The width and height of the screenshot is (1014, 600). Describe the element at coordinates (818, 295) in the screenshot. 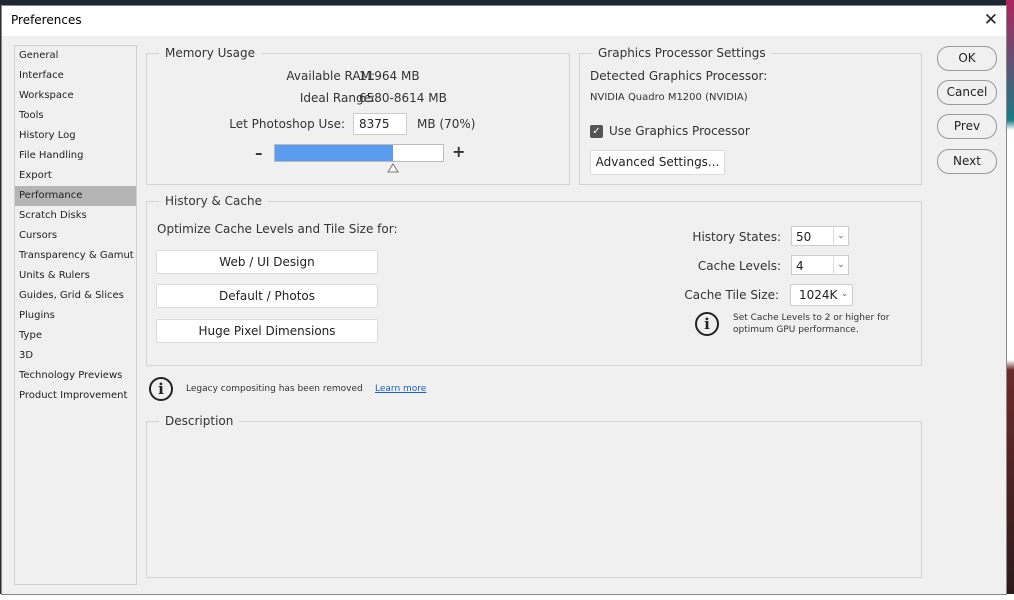

I see `cache-tile-size-value: 1024K` at that location.